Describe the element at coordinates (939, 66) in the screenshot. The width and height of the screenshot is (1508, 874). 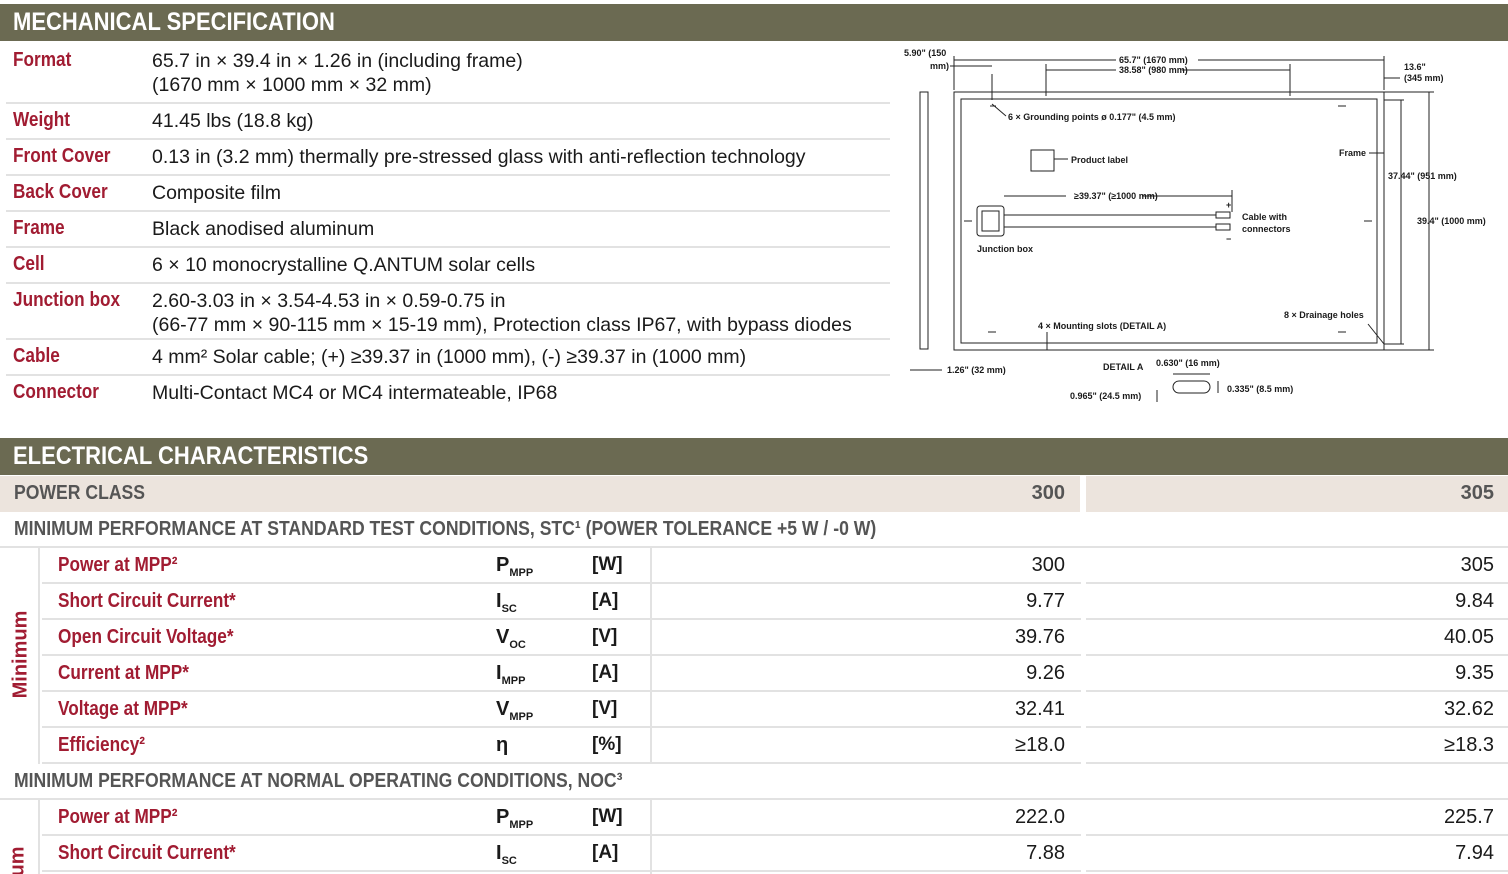
I see `edge-dimension-unit: mm)` at that location.